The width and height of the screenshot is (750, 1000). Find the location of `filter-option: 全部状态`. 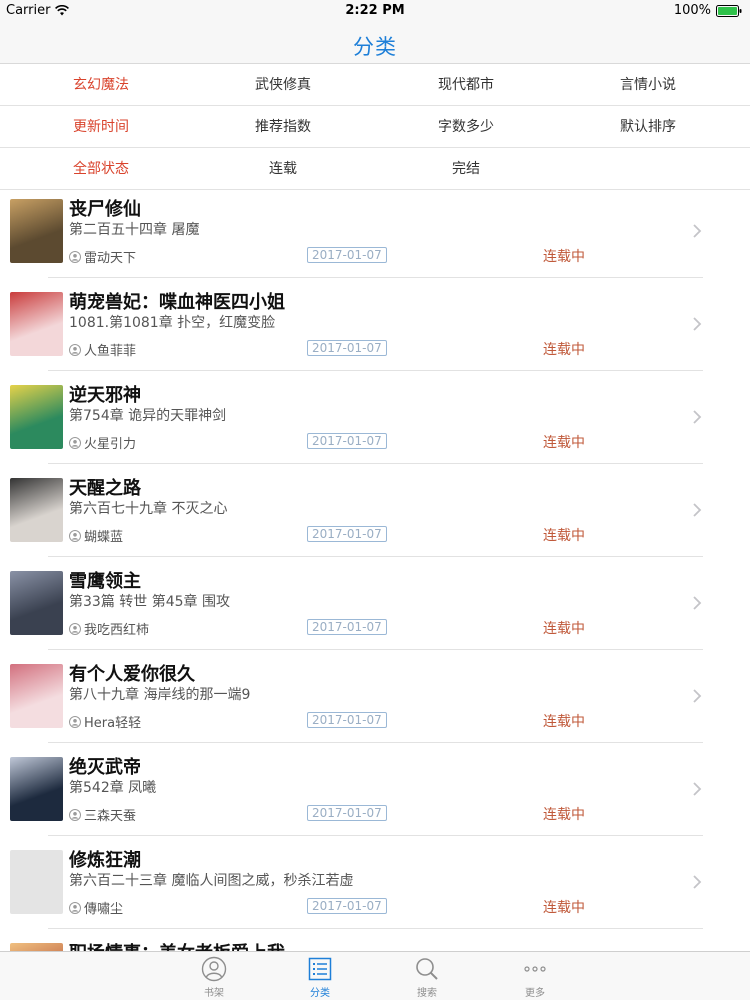

filter-option: 全部状态 is located at coordinates (101, 169).